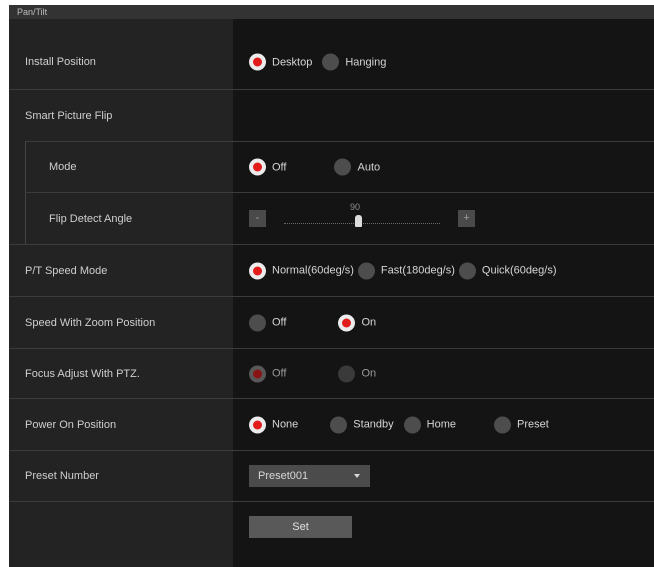 This screenshot has width=654, height=567. Describe the element at coordinates (355, 206) in the screenshot. I see `slider-value: 90` at that location.